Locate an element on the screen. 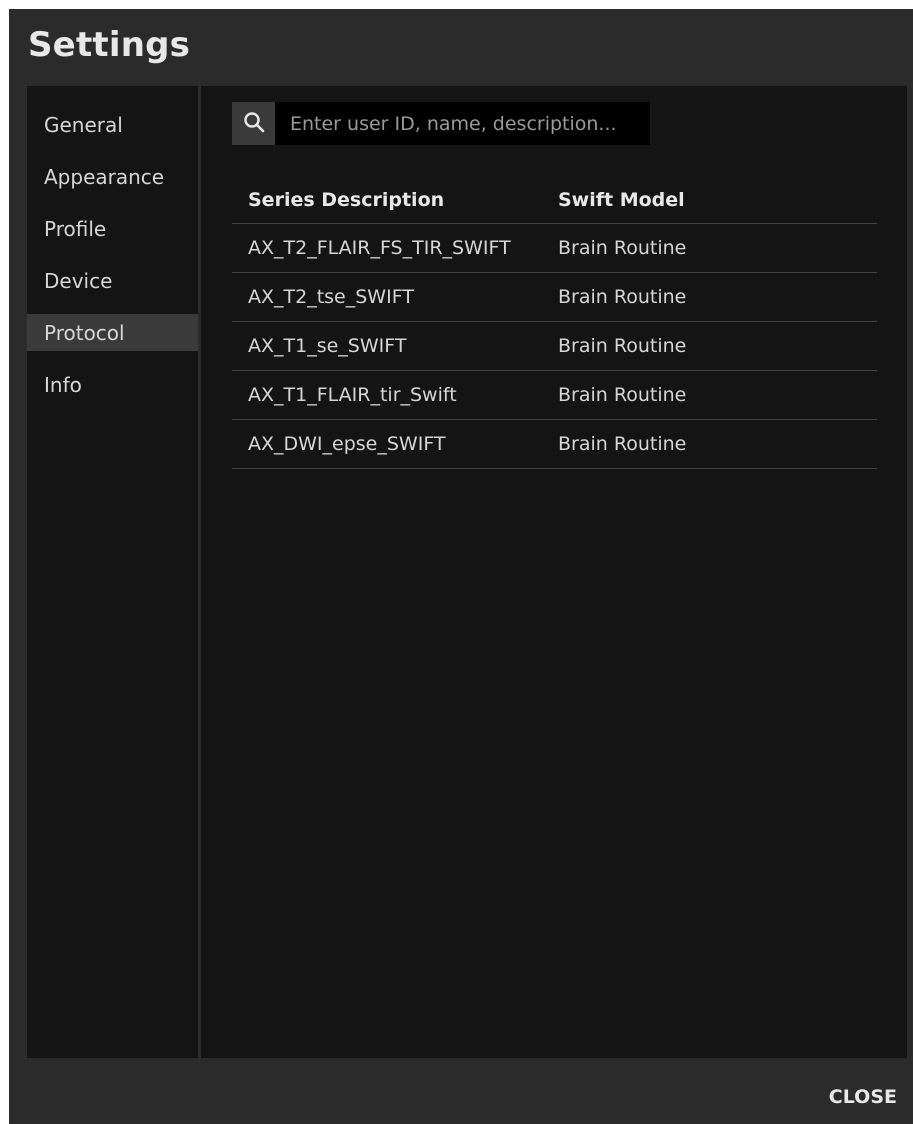  table-header: Series Description Swift Model is located at coordinates (554, 200).